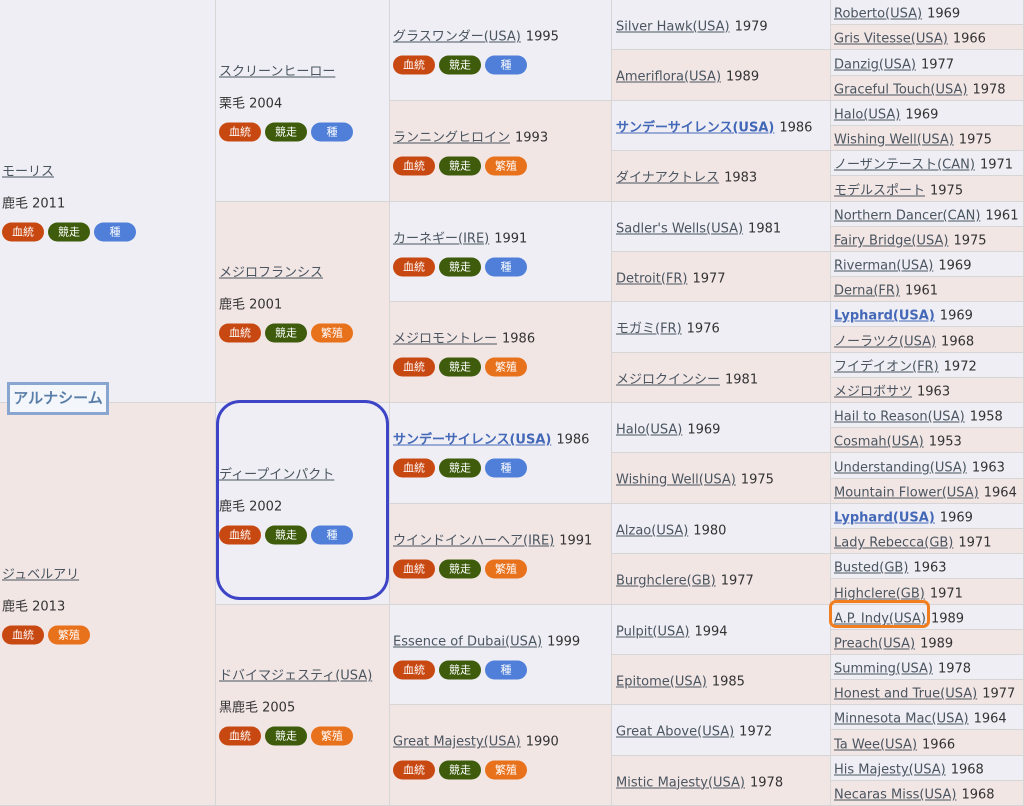  I want to click on horse-link: メジロモントレー, so click(445, 339).